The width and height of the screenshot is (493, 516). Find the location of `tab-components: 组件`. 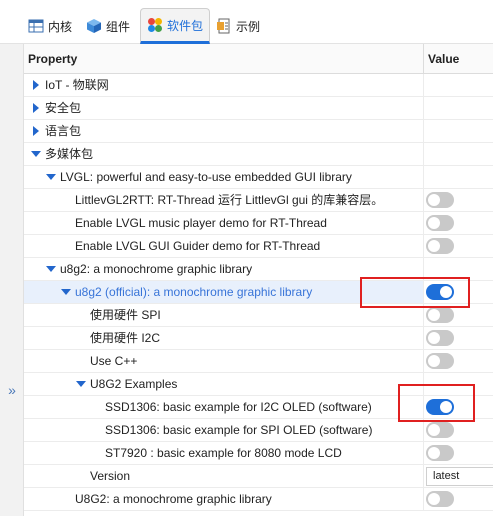

tab-components: 组件 is located at coordinates (108, 26).